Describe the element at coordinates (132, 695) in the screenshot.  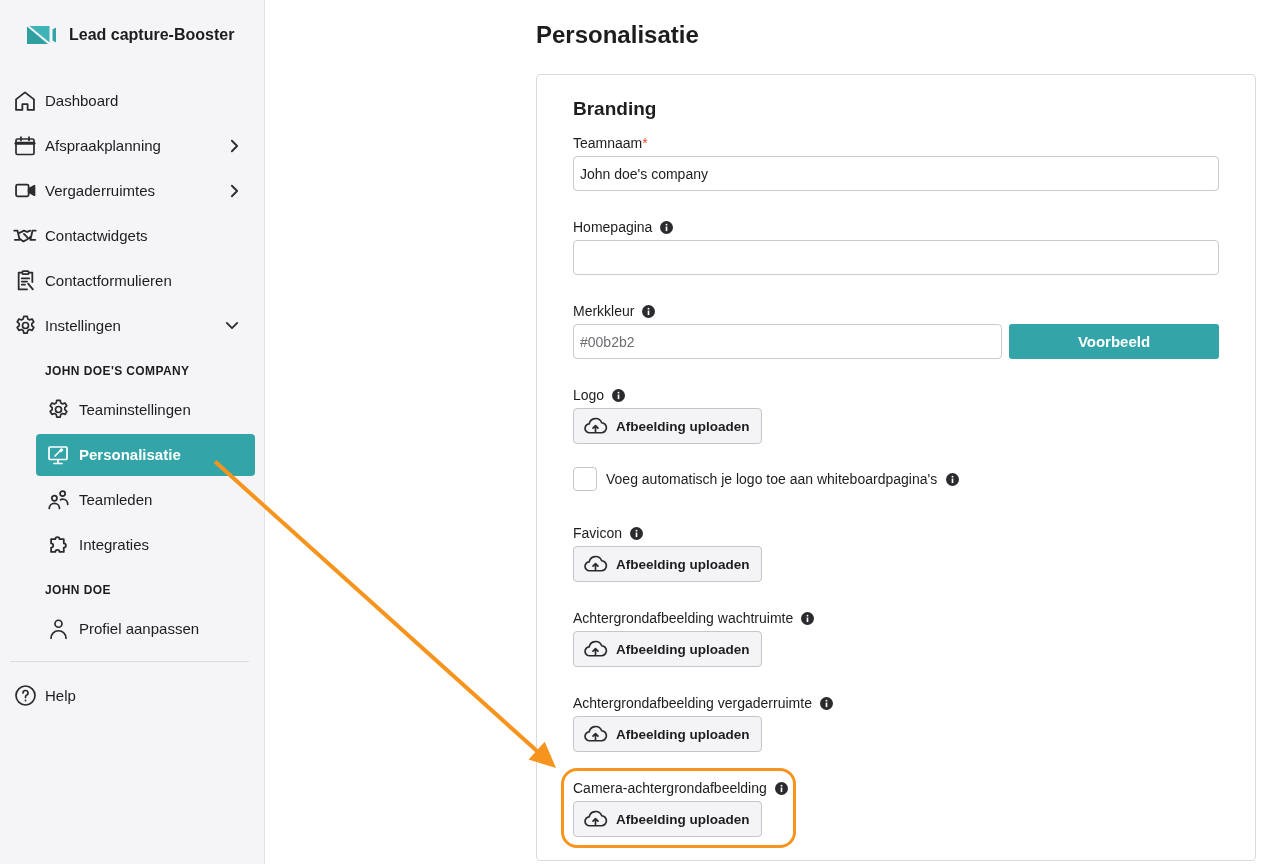
I see `nav-item: Help` at that location.